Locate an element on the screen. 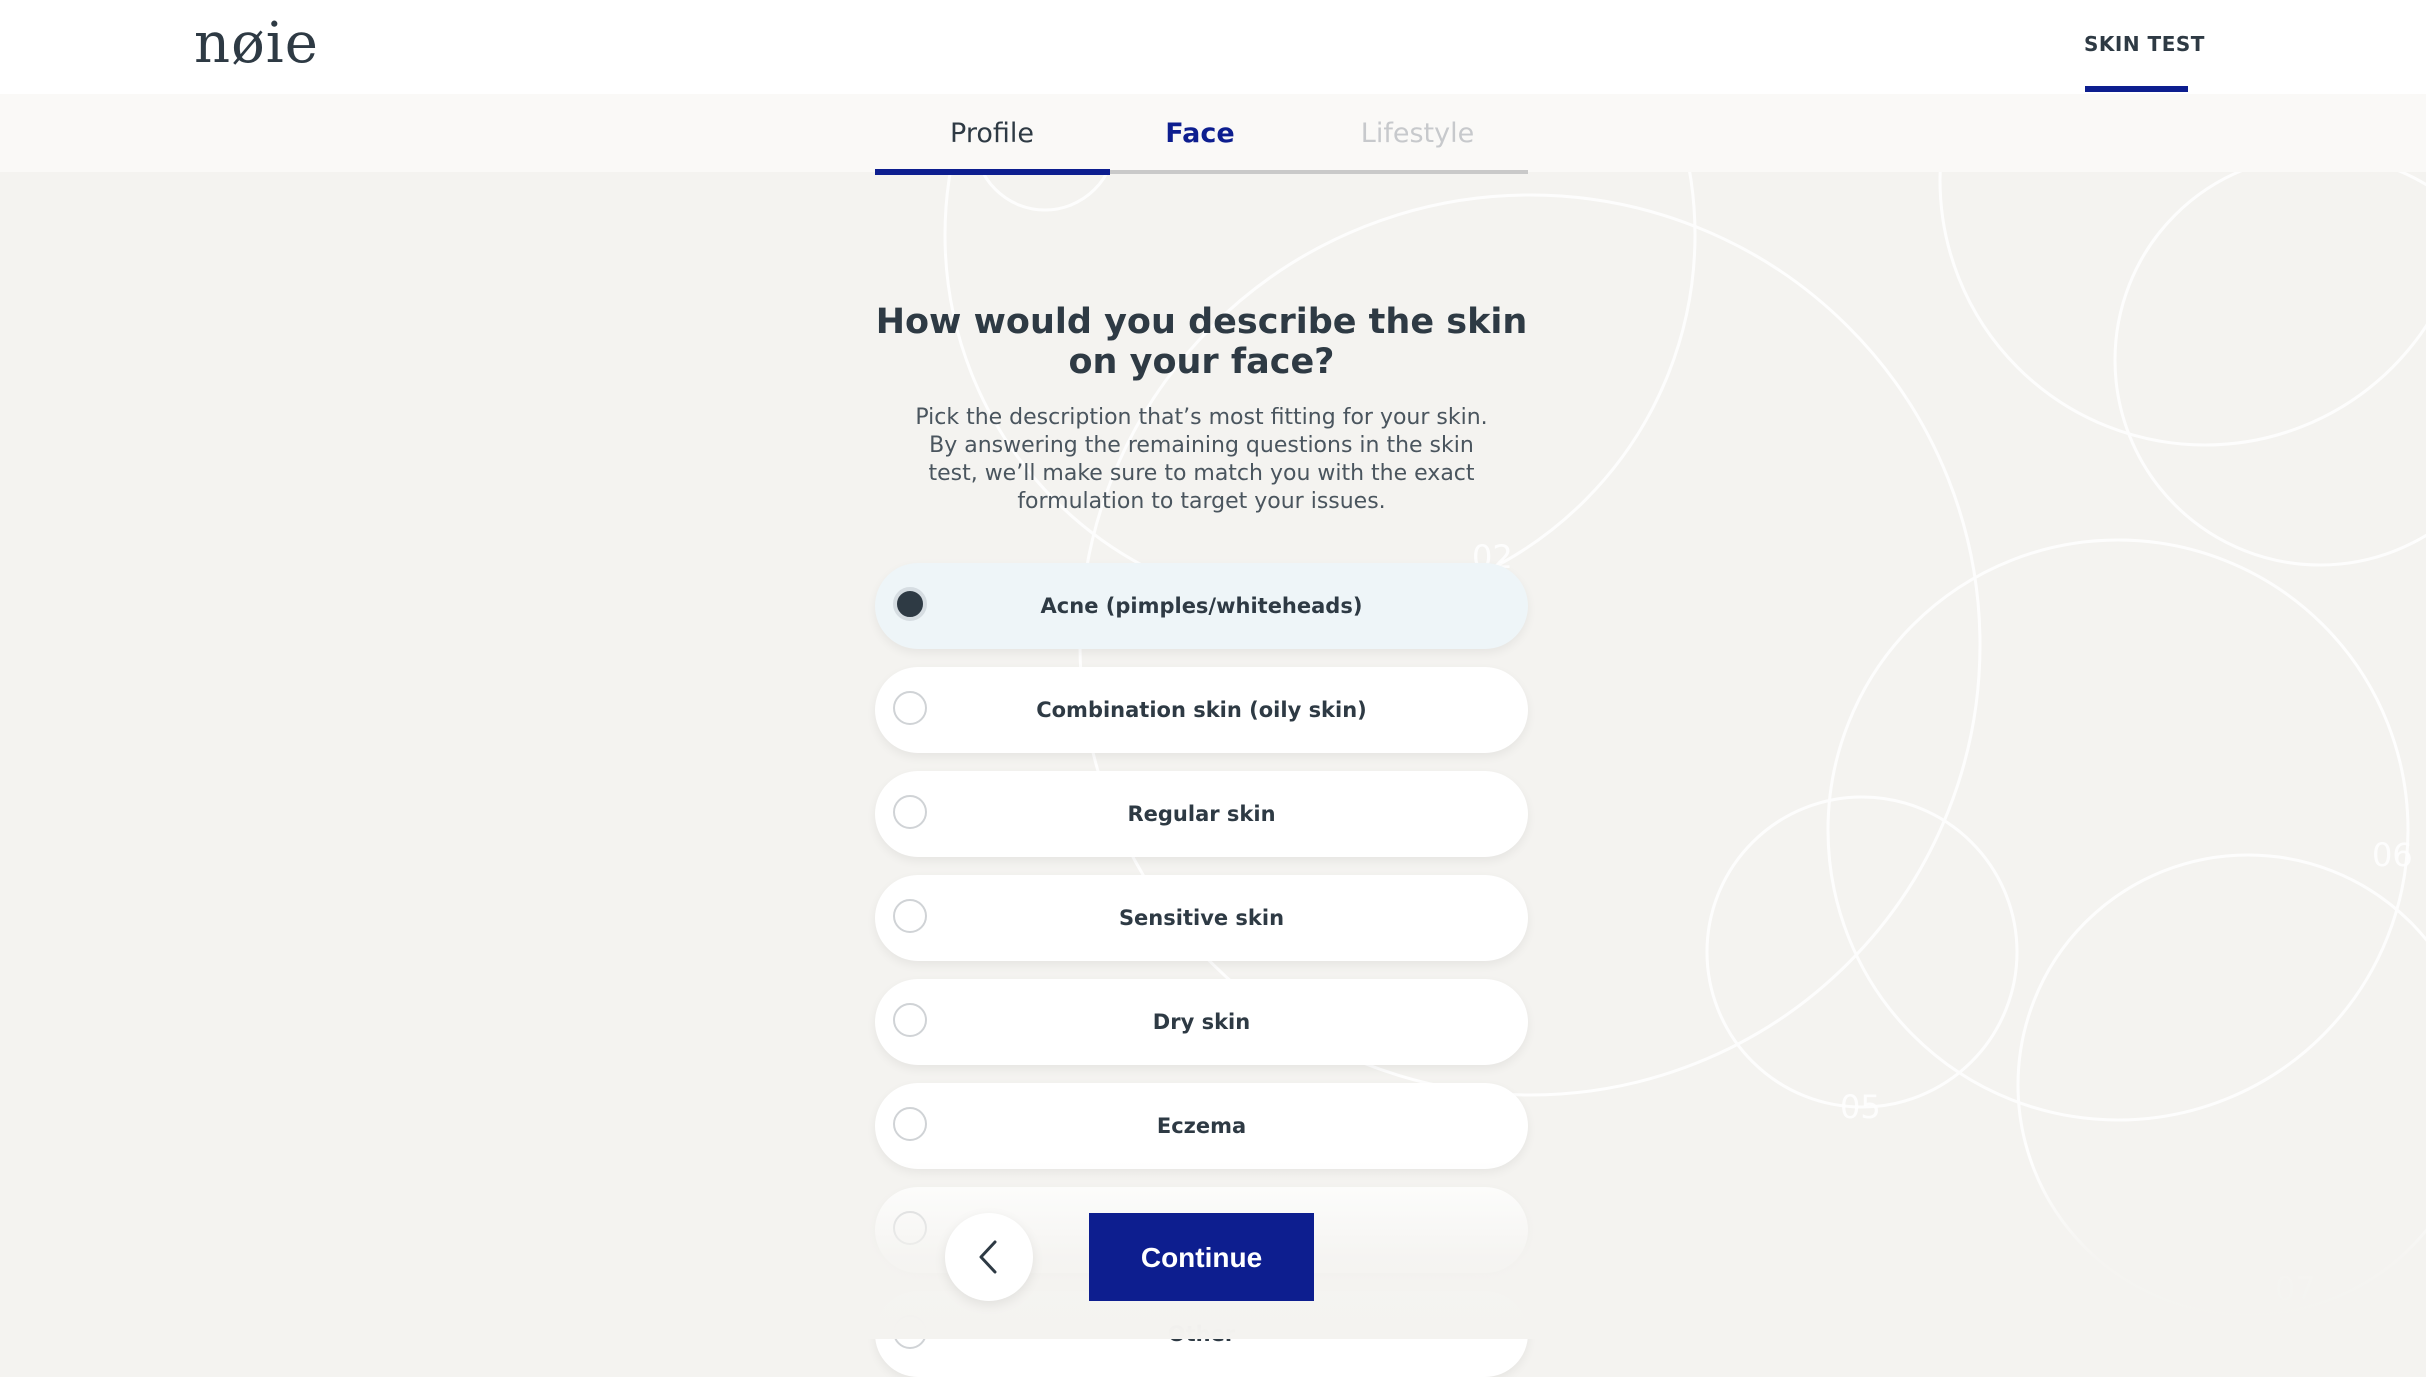 This screenshot has width=2426, height=1377. option-label: Dry skin is located at coordinates (1201, 1022).